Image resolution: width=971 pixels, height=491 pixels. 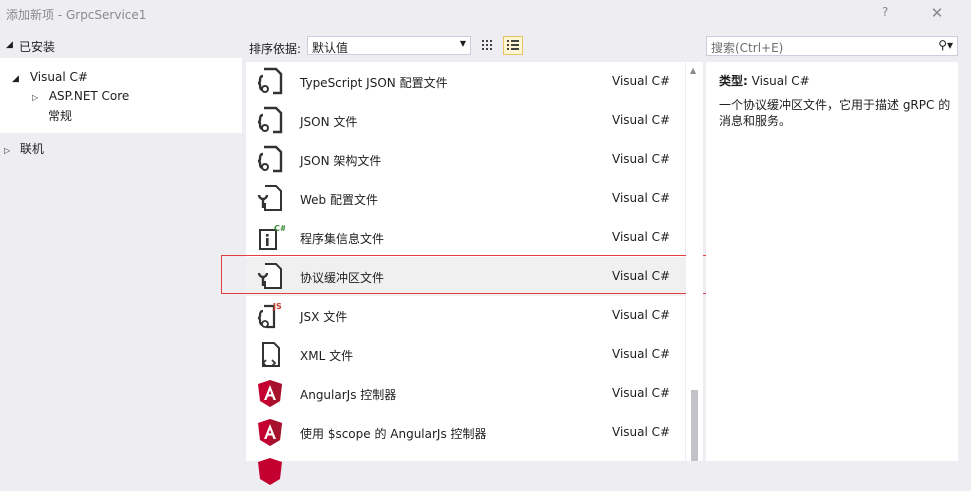 What do you see at coordinates (58, 77) in the screenshot?
I see `tree-node-label: Visual C#` at bounding box center [58, 77].